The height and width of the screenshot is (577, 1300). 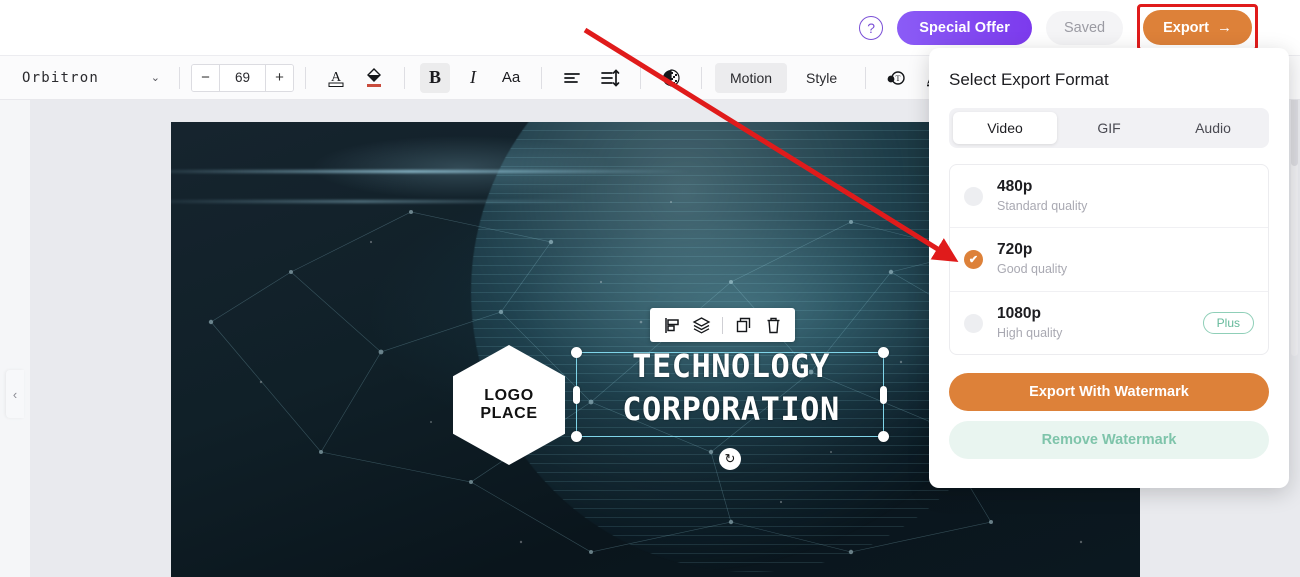 What do you see at coordinates (650, 27) in the screenshot?
I see `top-bar: ? Special Offer Saved Export →` at bounding box center [650, 27].